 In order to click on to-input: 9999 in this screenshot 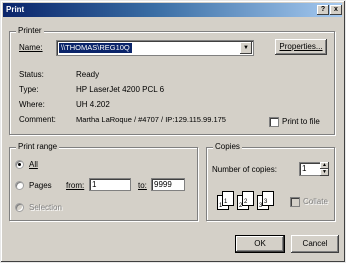, I will do `click(168, 184)`.